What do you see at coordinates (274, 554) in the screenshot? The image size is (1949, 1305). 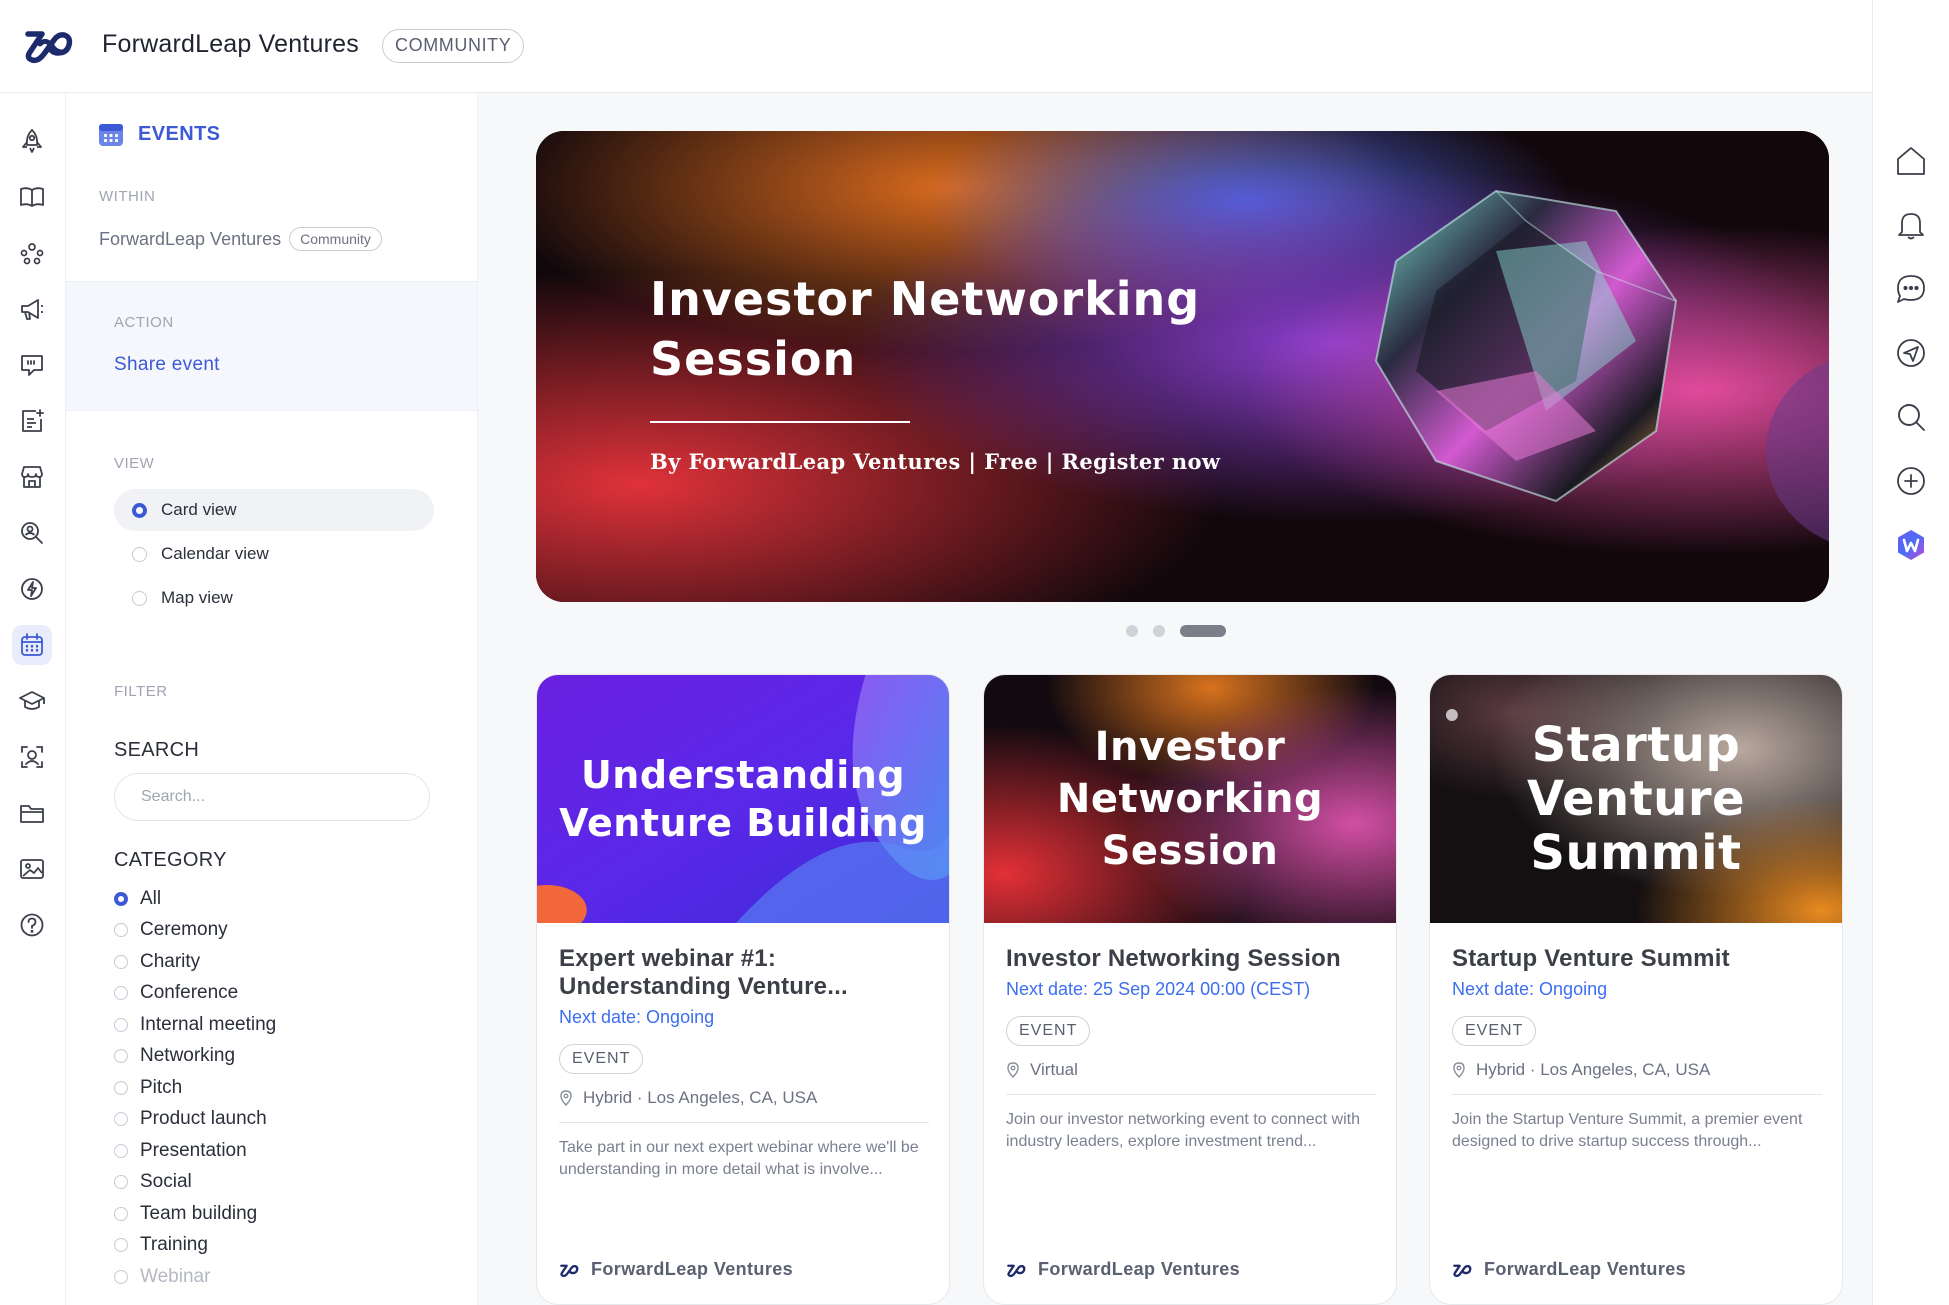 I see `view-option-calendar: Calendar view` at bounding box center [274, 554].